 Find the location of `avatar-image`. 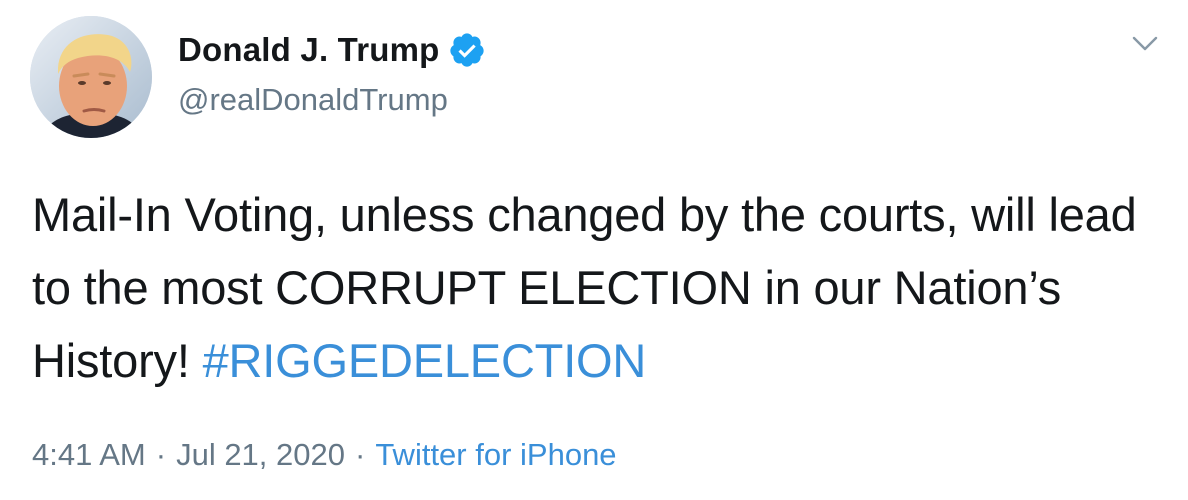

avatar-image is located at coordinates (91, 77).